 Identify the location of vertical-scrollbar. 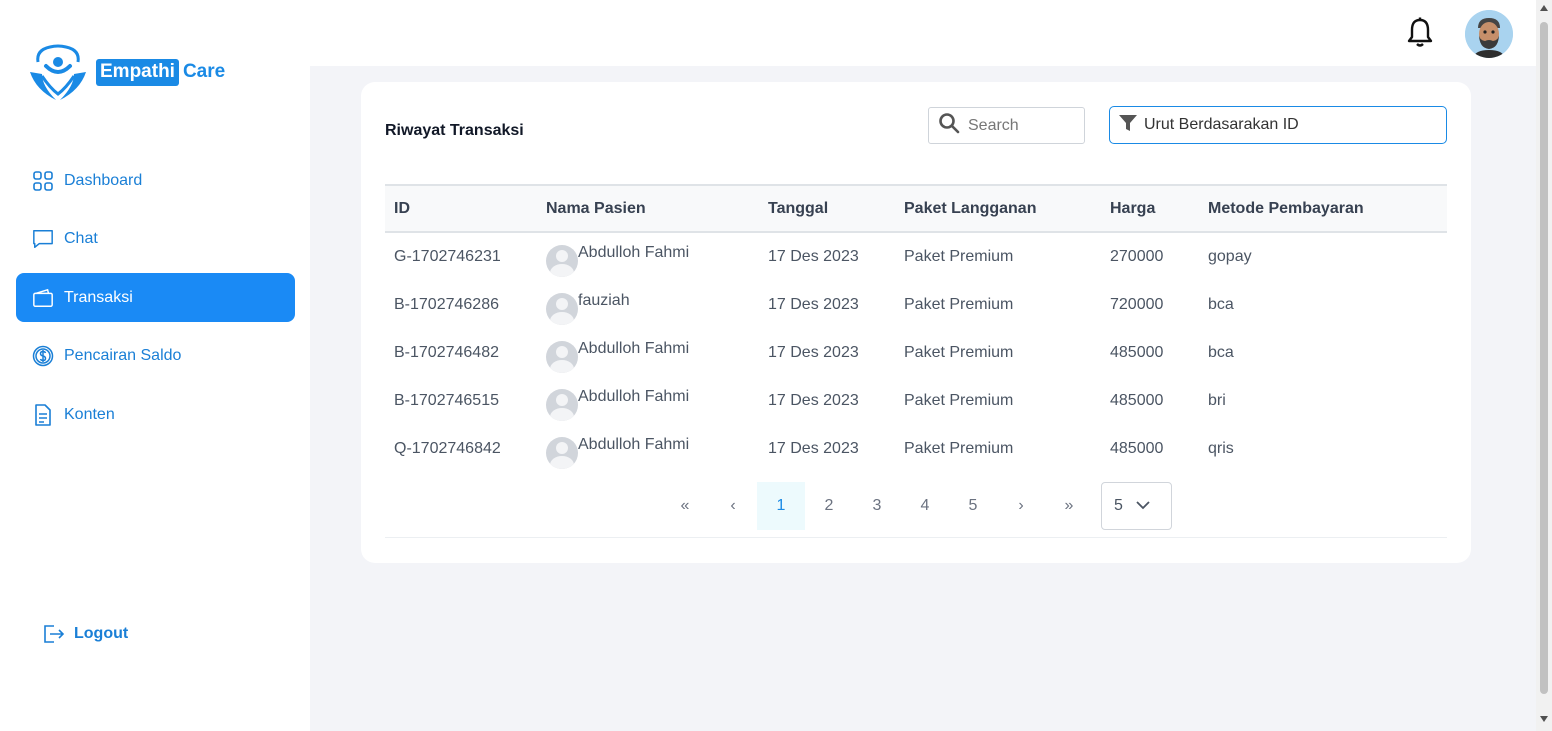
(1544, 365).